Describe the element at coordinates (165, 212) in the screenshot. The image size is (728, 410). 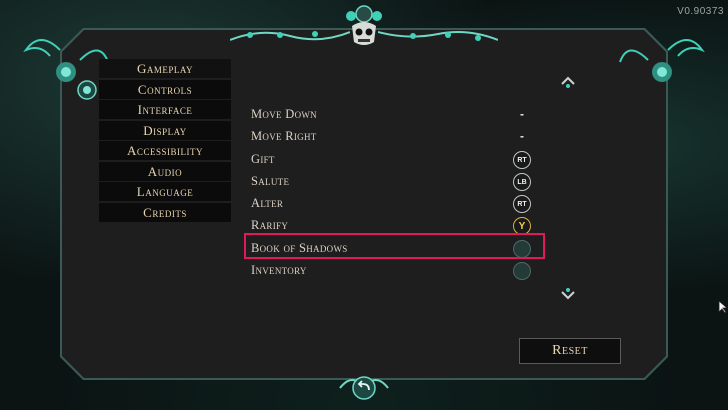
I see `nav-credits: Credits` at that location.